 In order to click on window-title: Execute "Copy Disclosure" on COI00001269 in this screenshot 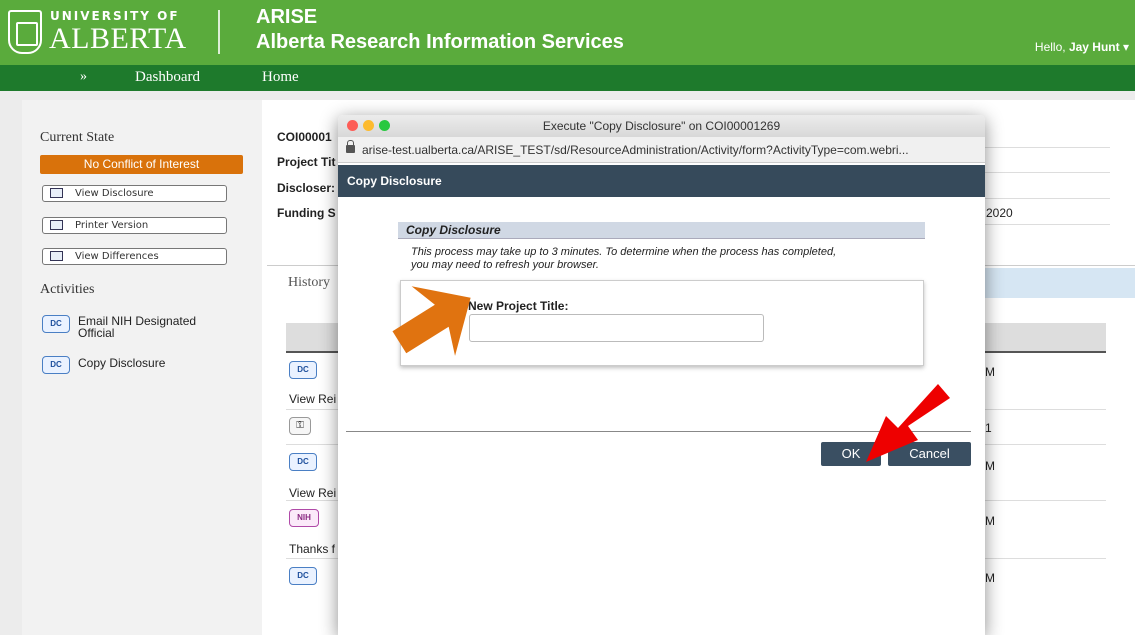, I will do `click(661, 126)`.